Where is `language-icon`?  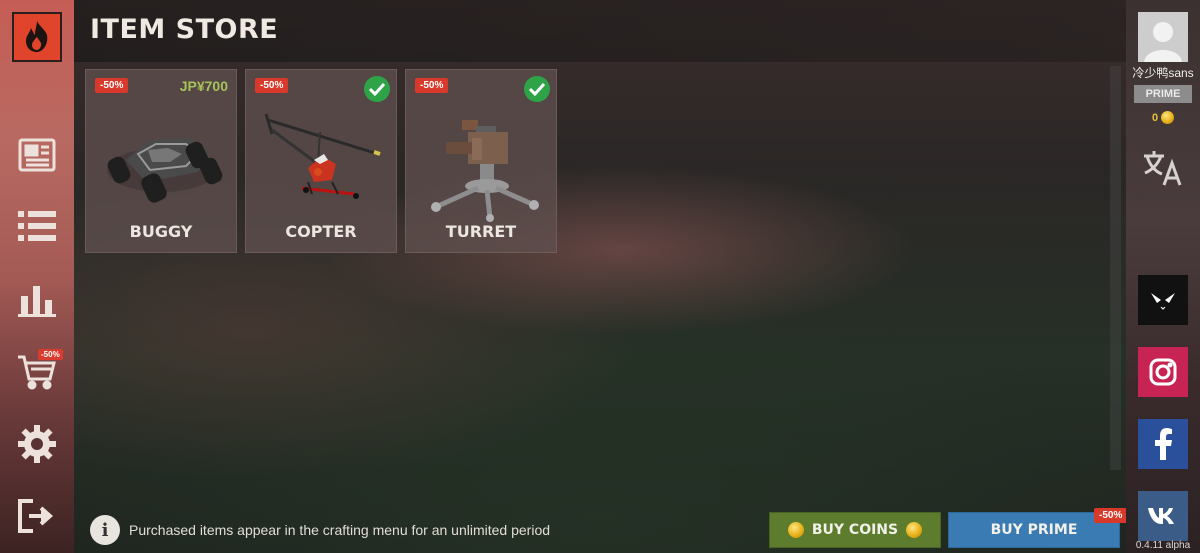
language-icon is located at coordinates (1163, 168).